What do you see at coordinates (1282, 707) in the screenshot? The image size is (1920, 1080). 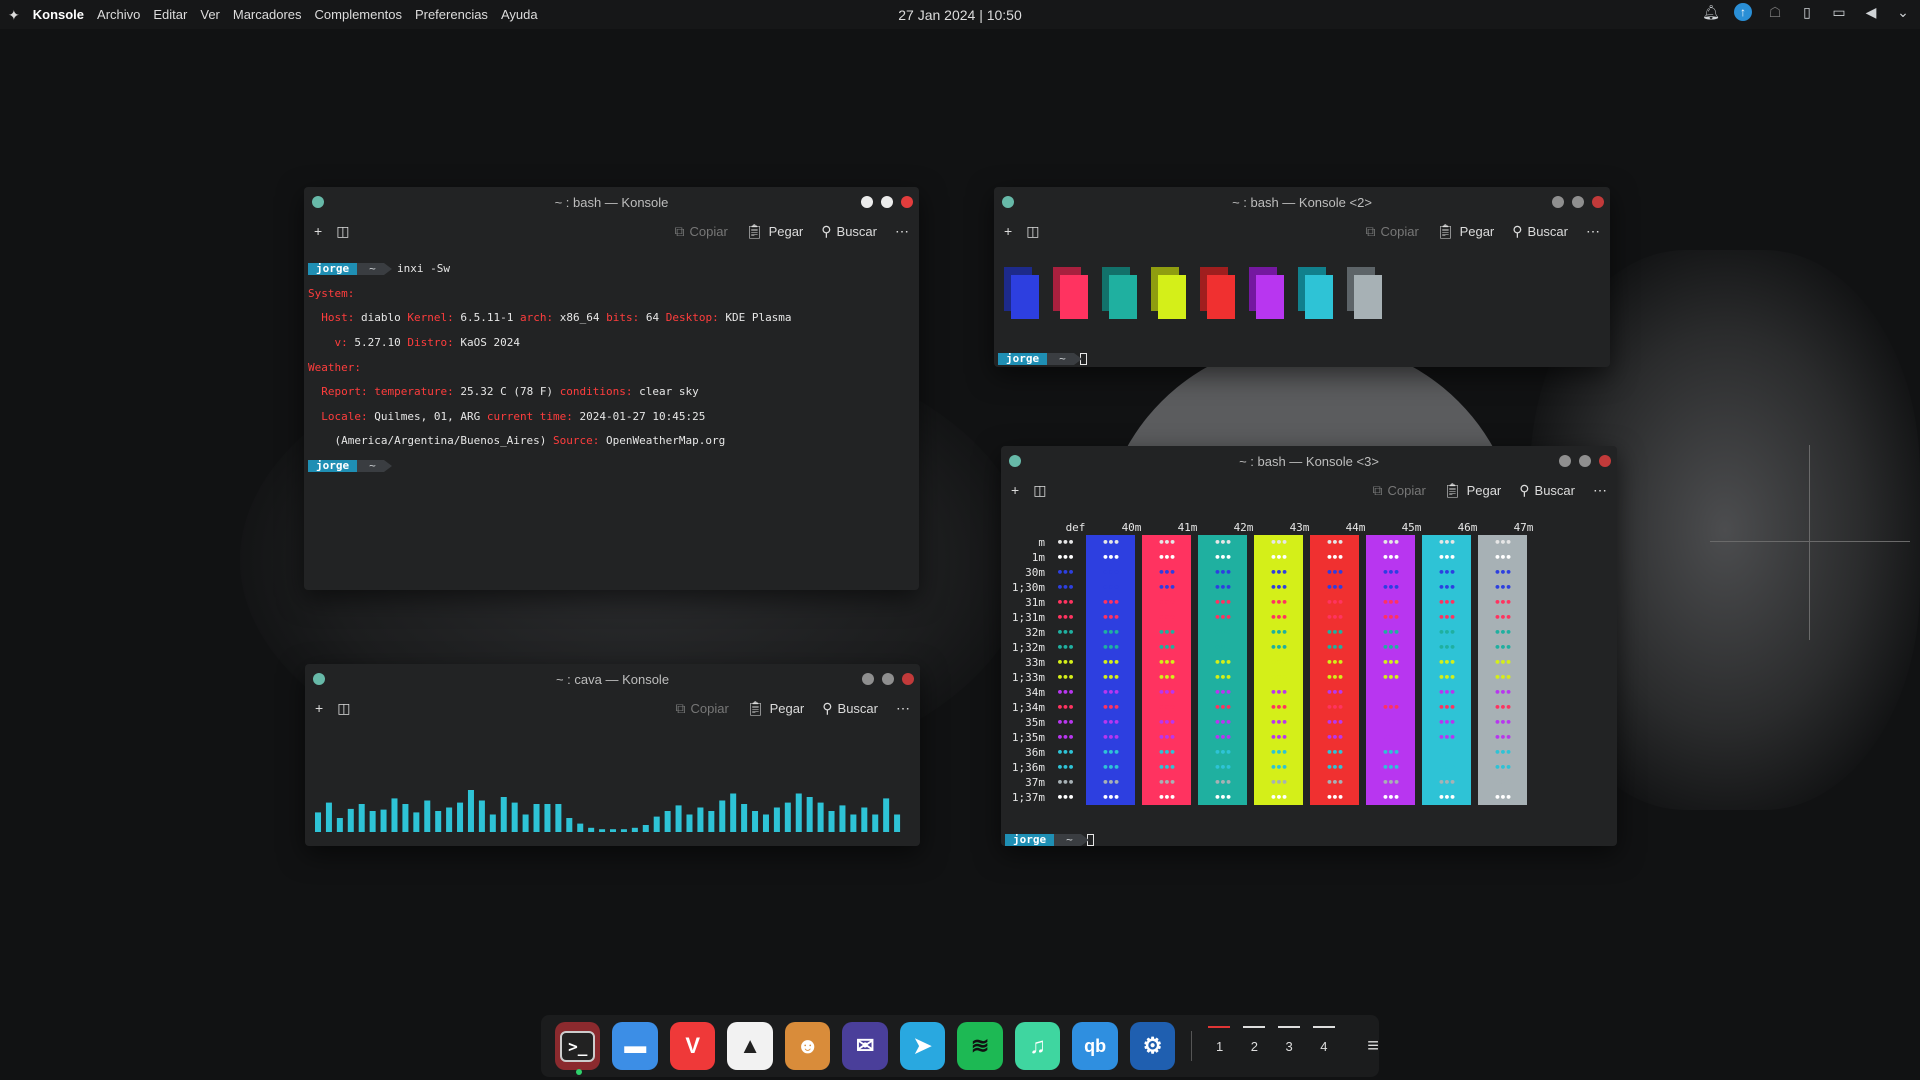 I see `color-row: 1;34m ••• ••• ••• ••• ••• ••• ••• ••• •••` at bounding box center [1282, 707].